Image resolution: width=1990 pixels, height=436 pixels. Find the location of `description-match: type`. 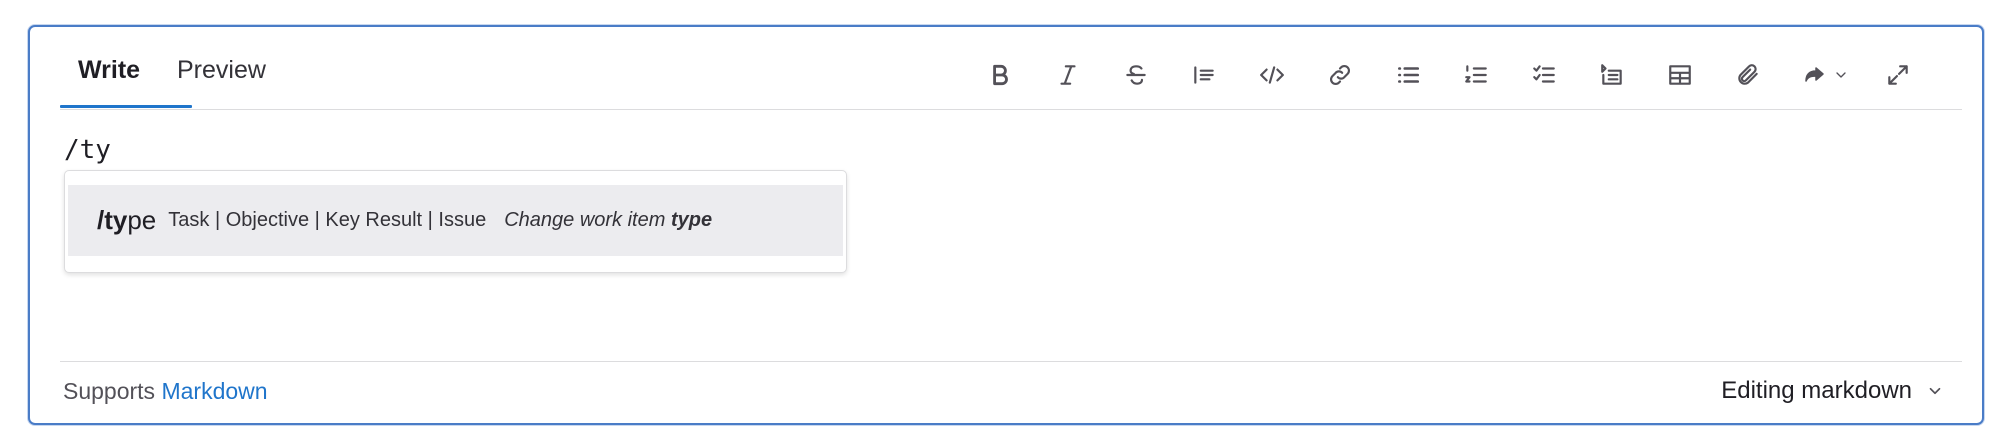

description-match: type is located at coordinates (691, 220).